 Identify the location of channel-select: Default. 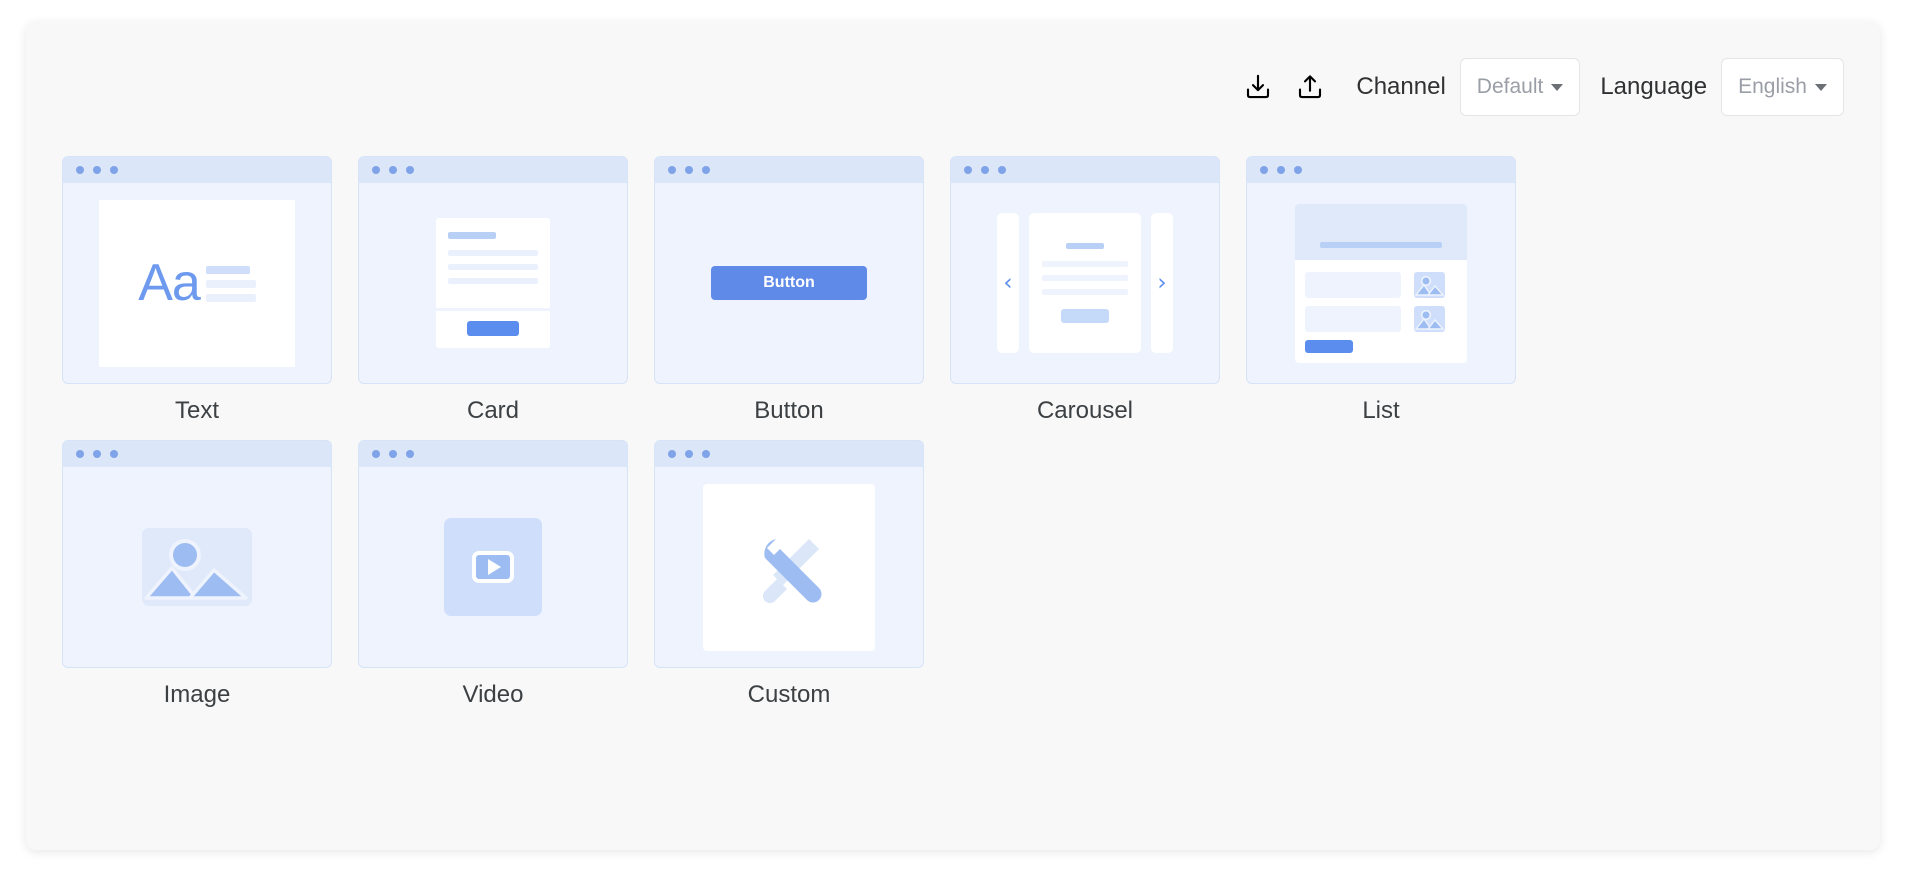
(1520, 87).